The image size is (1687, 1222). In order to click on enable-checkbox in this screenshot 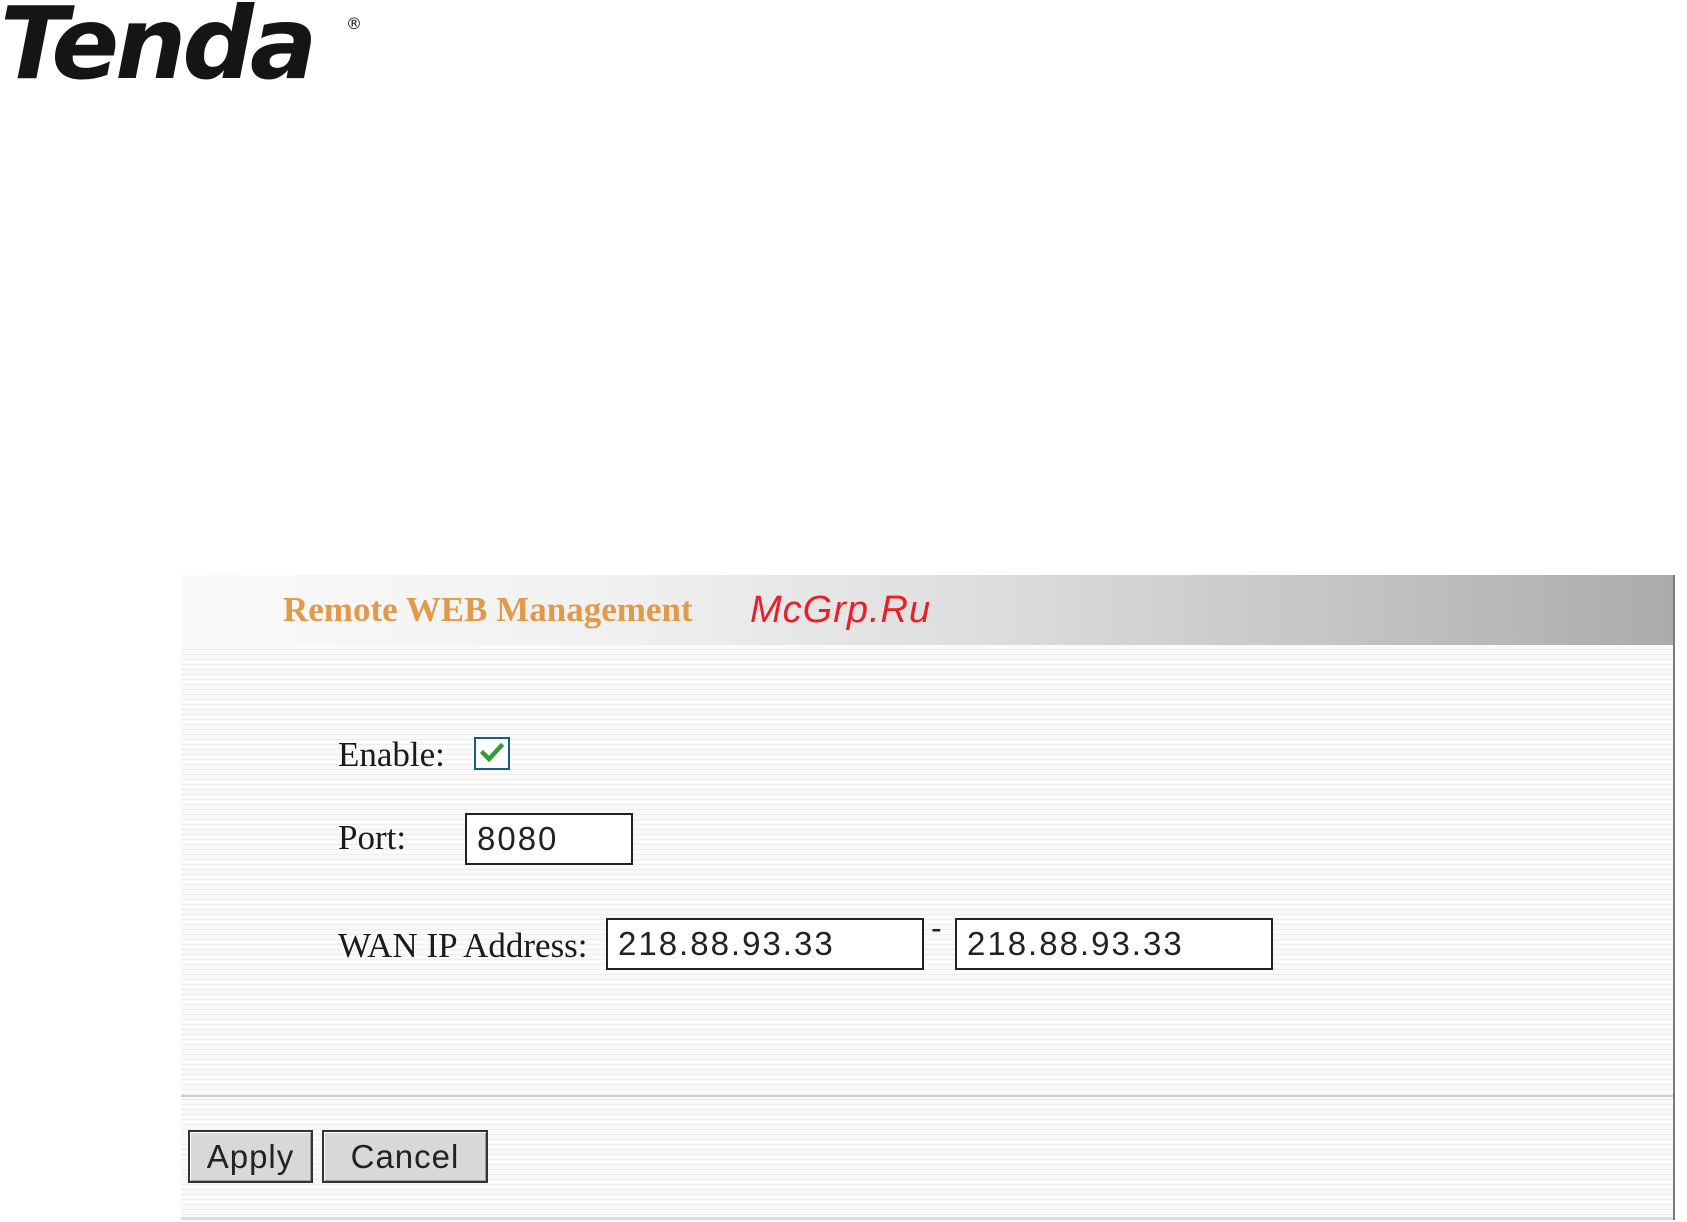, I will do `click(492, 753)`.